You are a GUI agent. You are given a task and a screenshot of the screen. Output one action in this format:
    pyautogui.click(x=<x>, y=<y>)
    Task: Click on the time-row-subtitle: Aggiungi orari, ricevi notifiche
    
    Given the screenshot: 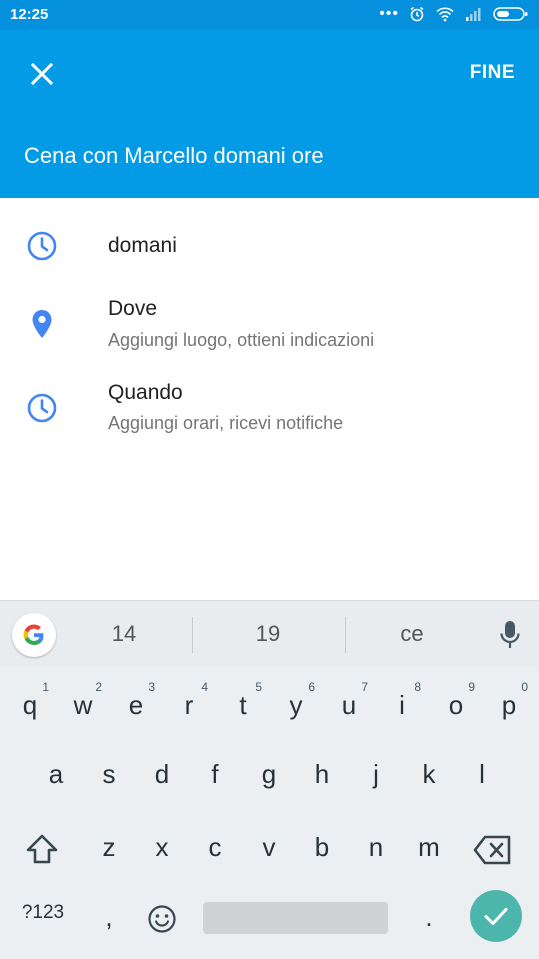 What is the action you would take?
    pyautogui.click(x=226, y=423)
    